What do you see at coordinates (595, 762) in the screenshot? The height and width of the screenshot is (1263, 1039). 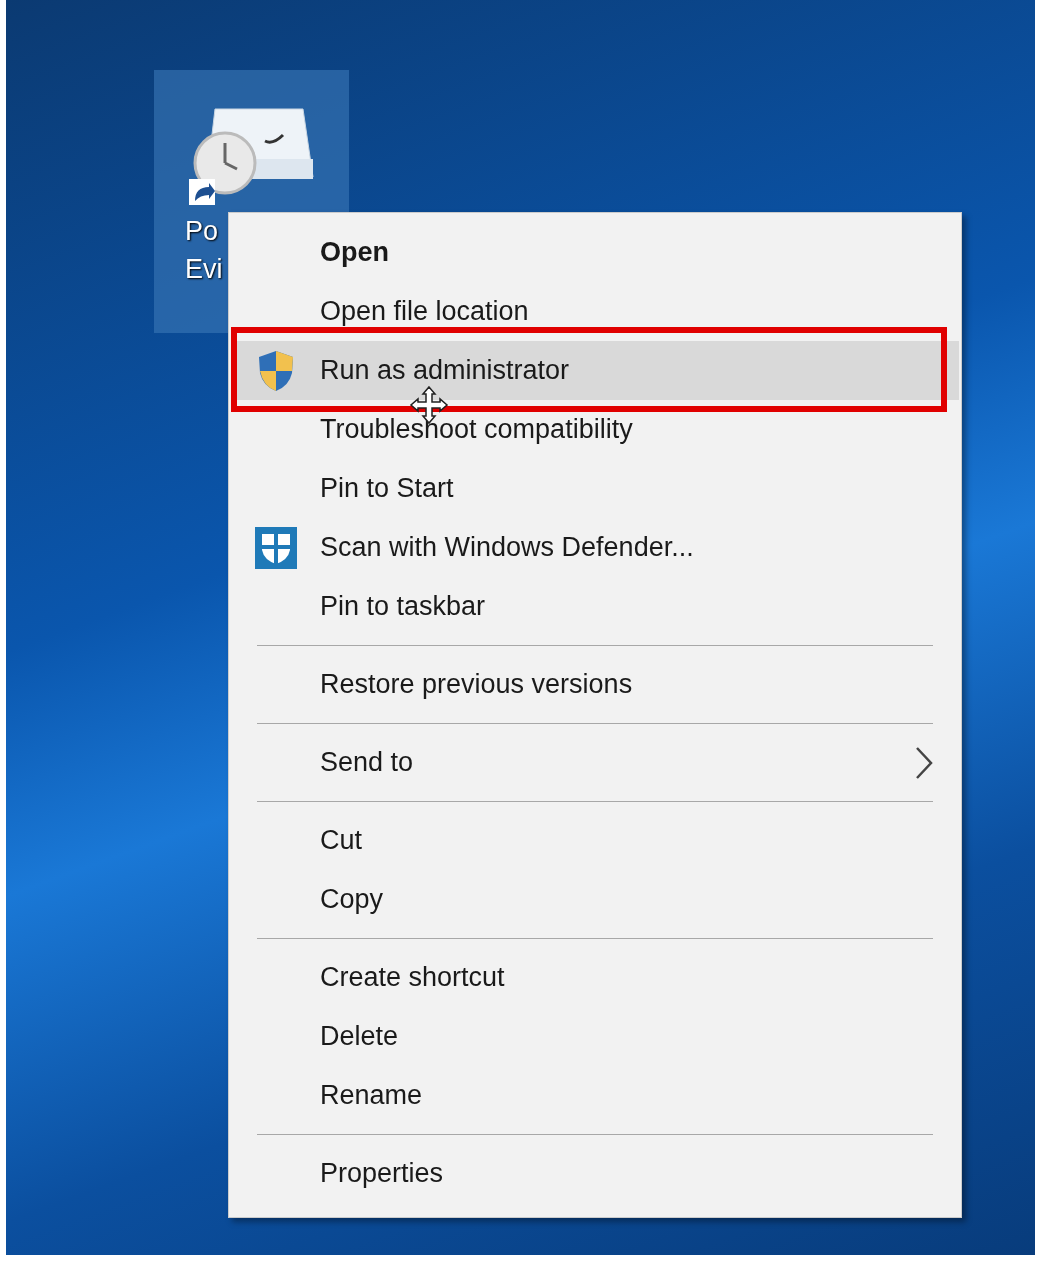 I see `menu-item: Send to` at bounding box center [595, 762].